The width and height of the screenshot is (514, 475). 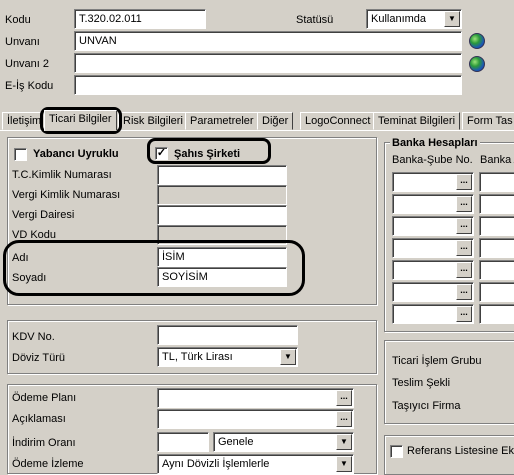 What do you see at coordinates (315, 20) in the screenshot?
I see `statusu-label: Statüsü` at bounding box center [315, 20].